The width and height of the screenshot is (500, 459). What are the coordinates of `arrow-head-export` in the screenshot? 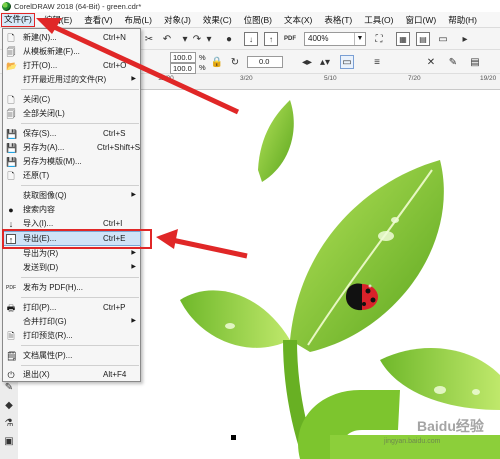 It's located at (167, 239).